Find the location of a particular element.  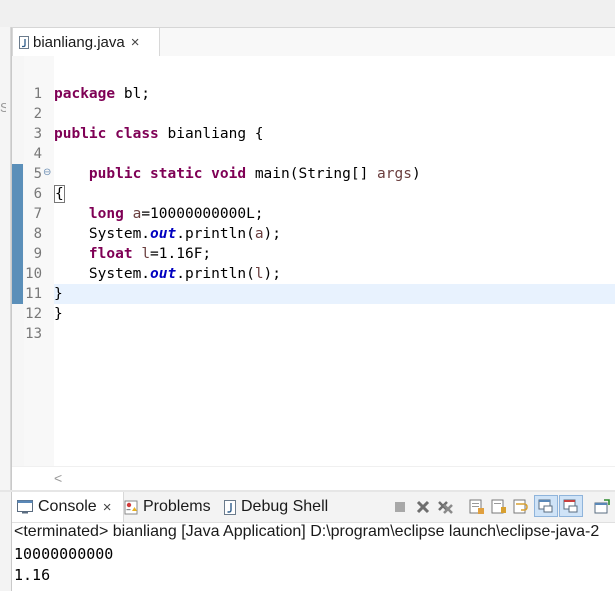

scroll-left-icon: < is located at coordinates (58, 478).